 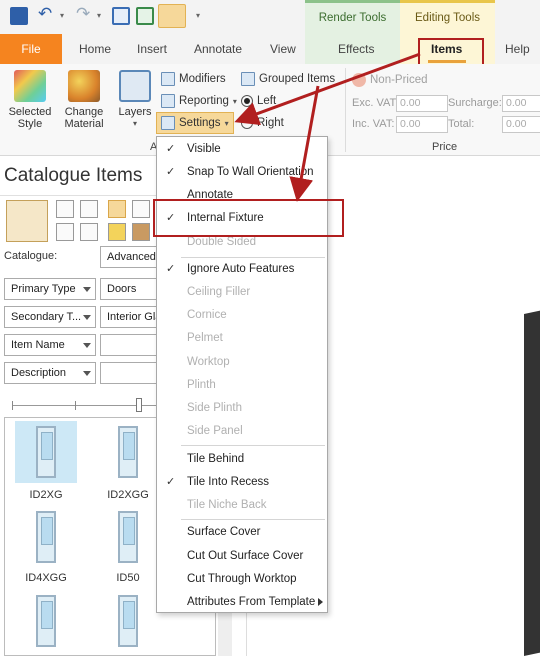 What do you see at coordinates (84, 118) in the screenshot?
I see `change-material-label: Change Material` at bounding box center [84, 118].